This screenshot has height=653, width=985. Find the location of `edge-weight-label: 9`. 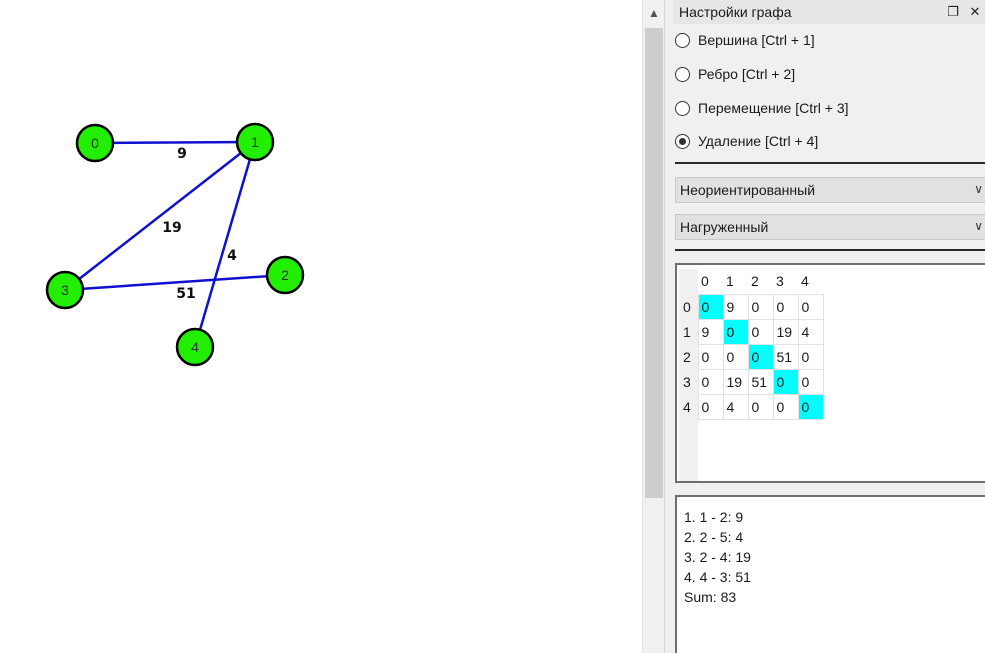

edge-weight-label: 9 is located at coordinates (182, 154).